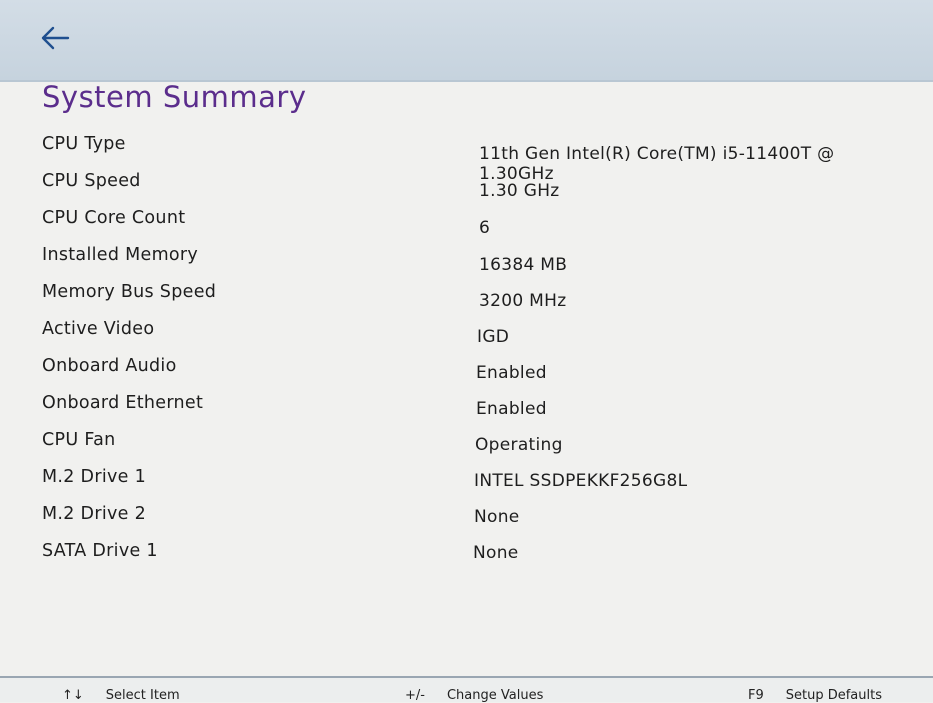 The width and height of the screenshot is (933, 703). Describe the element at coordinates (756, 695) in the screenshot. I see `hint-key: F9` at that location.